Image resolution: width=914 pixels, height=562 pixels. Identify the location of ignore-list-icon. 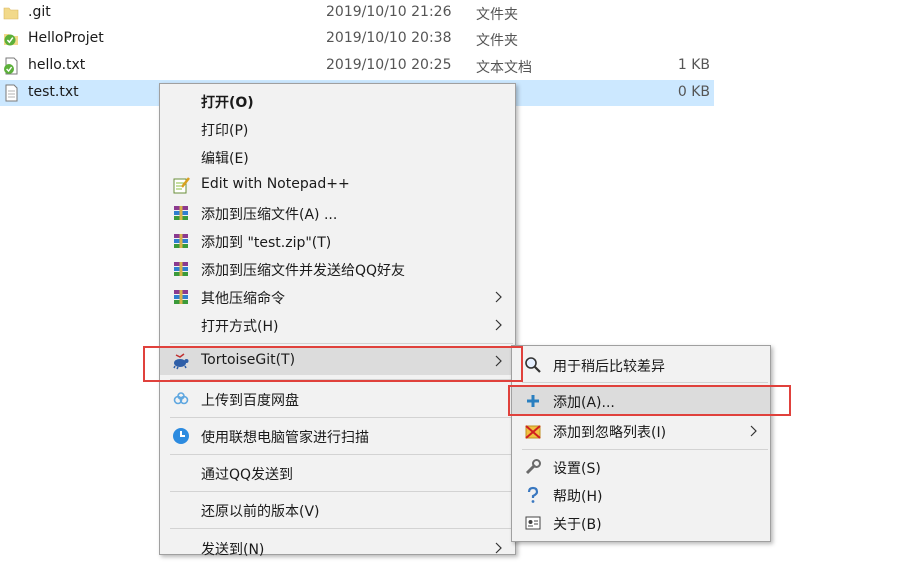
(533, 432).